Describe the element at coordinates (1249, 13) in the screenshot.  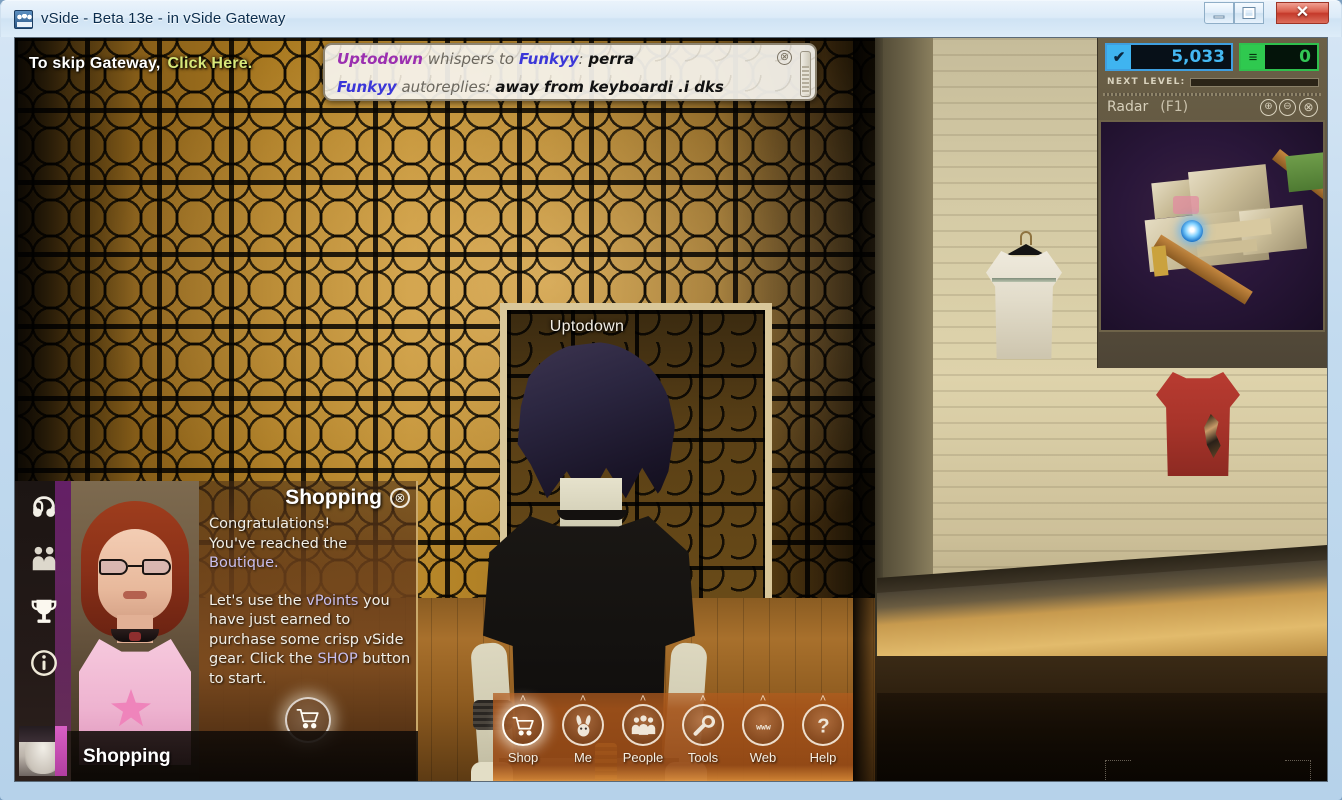
I see `restore-button` at that location.